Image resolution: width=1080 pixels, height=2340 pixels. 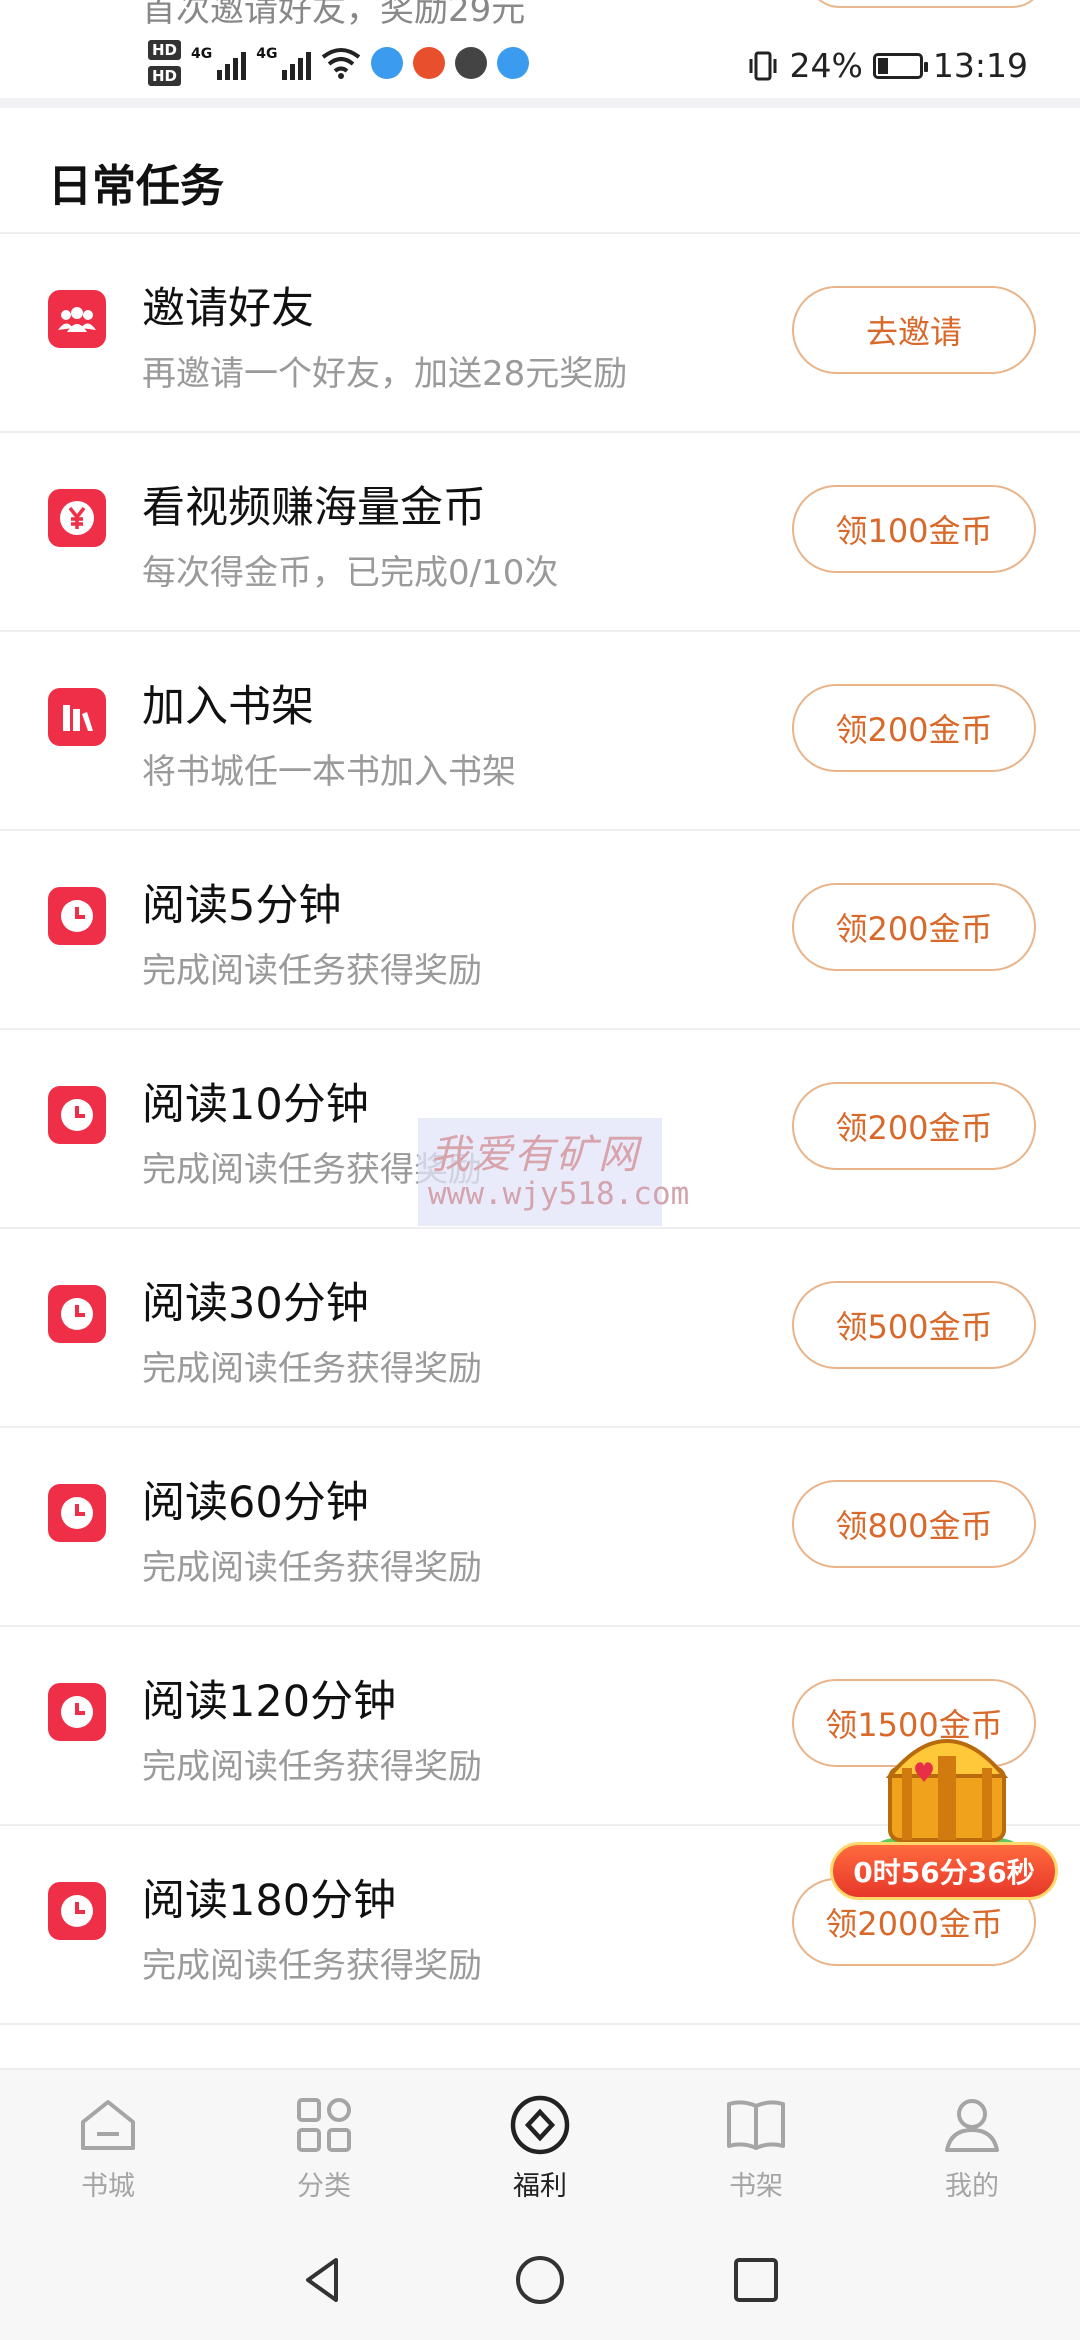 I want to click on clock-time: 13:19, so click(x=980, y=65).